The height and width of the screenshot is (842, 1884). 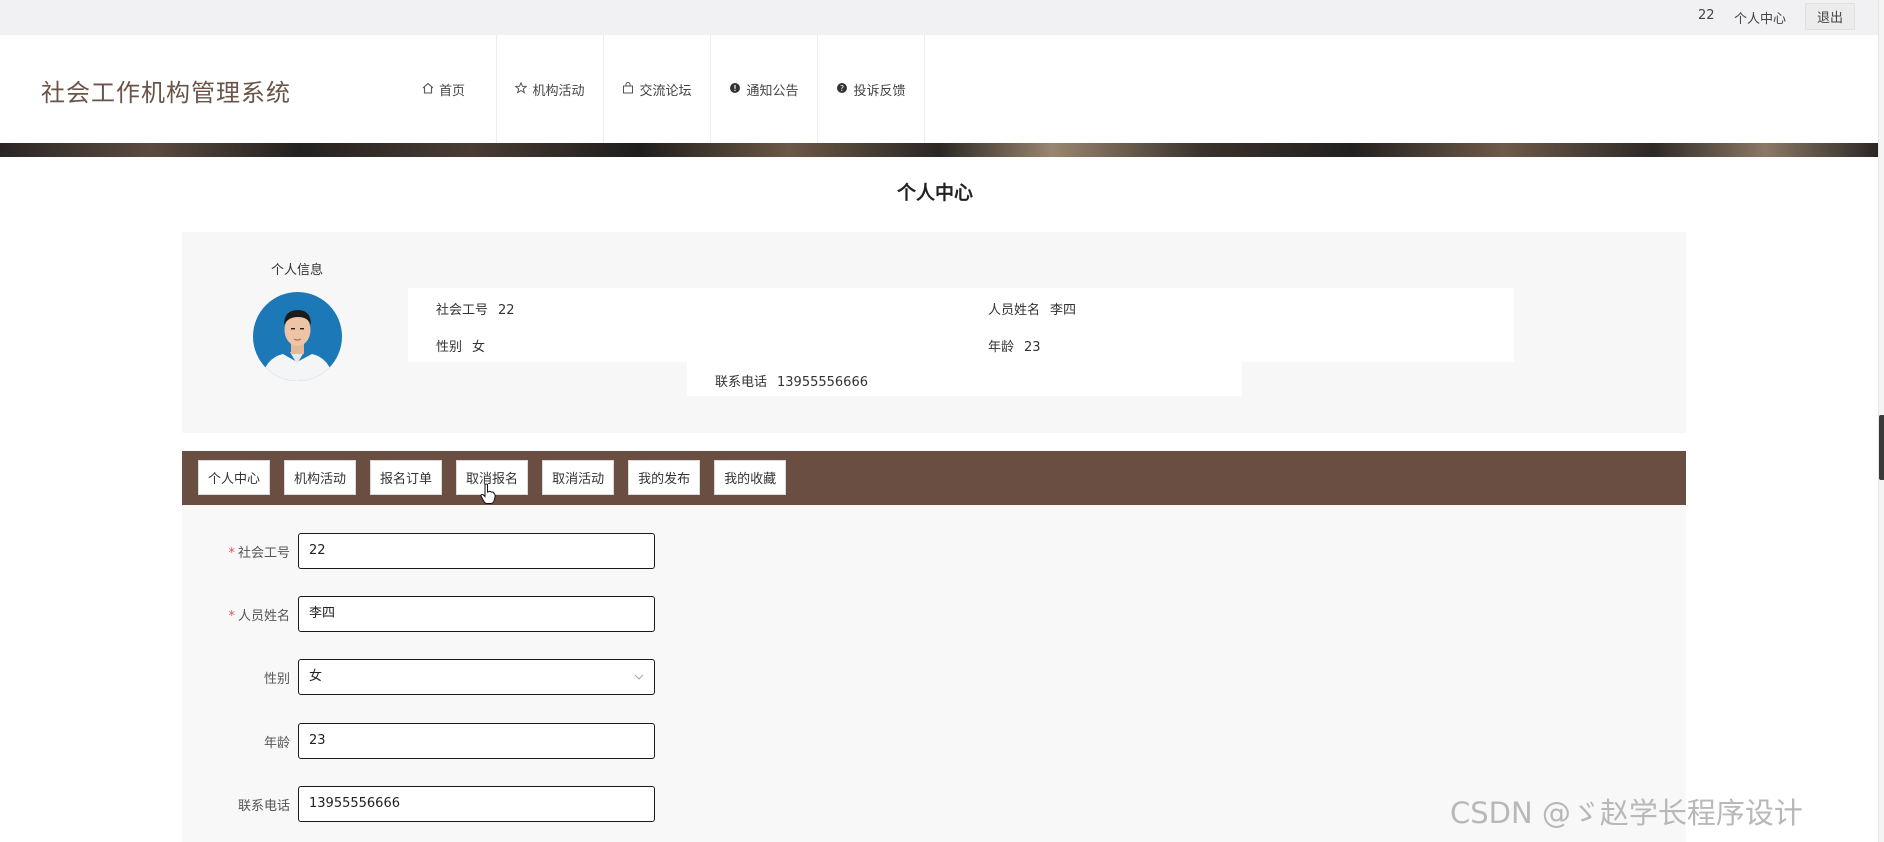 I want to click on avatar, so click(x=297, y=336).